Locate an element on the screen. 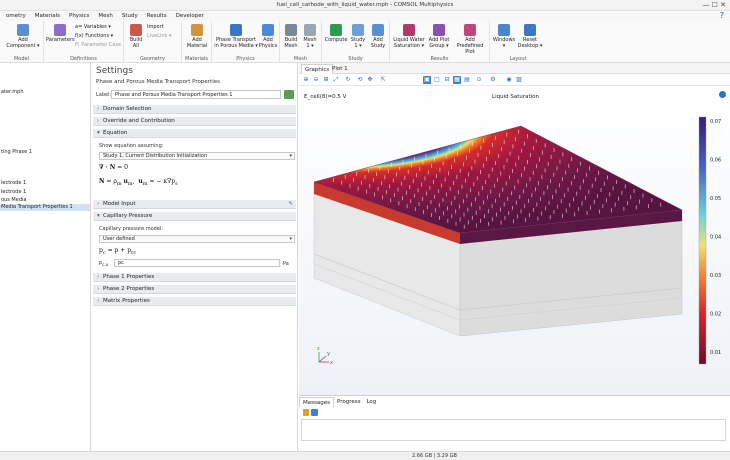 This screenshot has height=460, width=730. add-material-button: Add Material is located at coordinates (197, 36).